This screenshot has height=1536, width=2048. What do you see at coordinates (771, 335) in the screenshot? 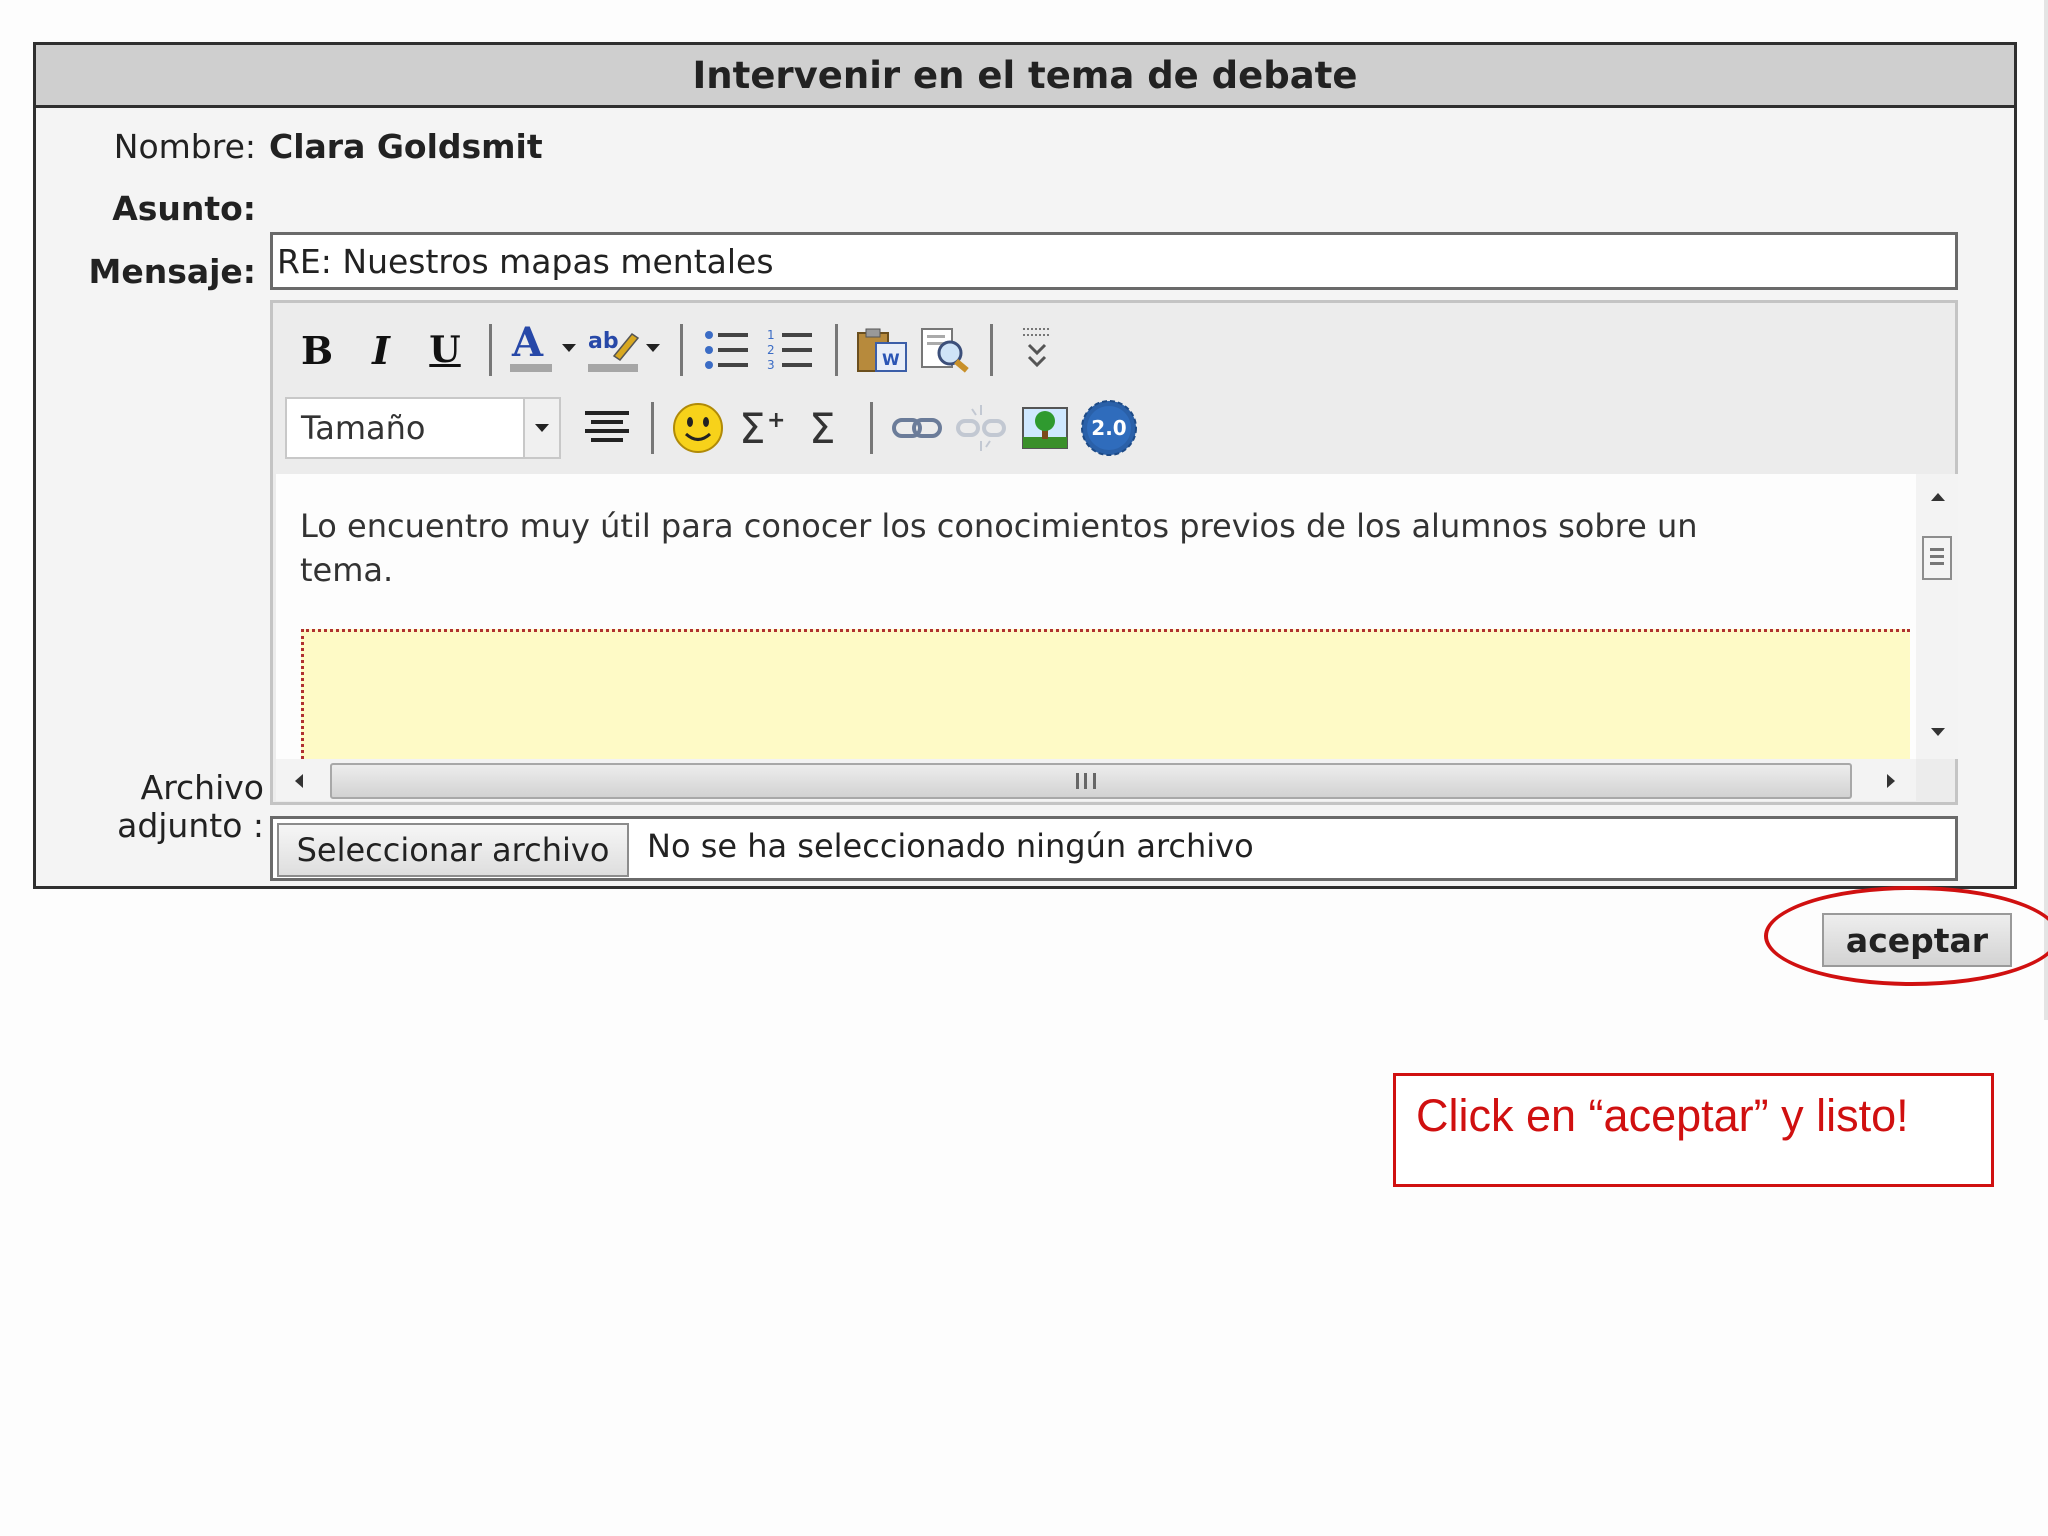
I see `svg-text: 1` at bounding box center [771, 335].